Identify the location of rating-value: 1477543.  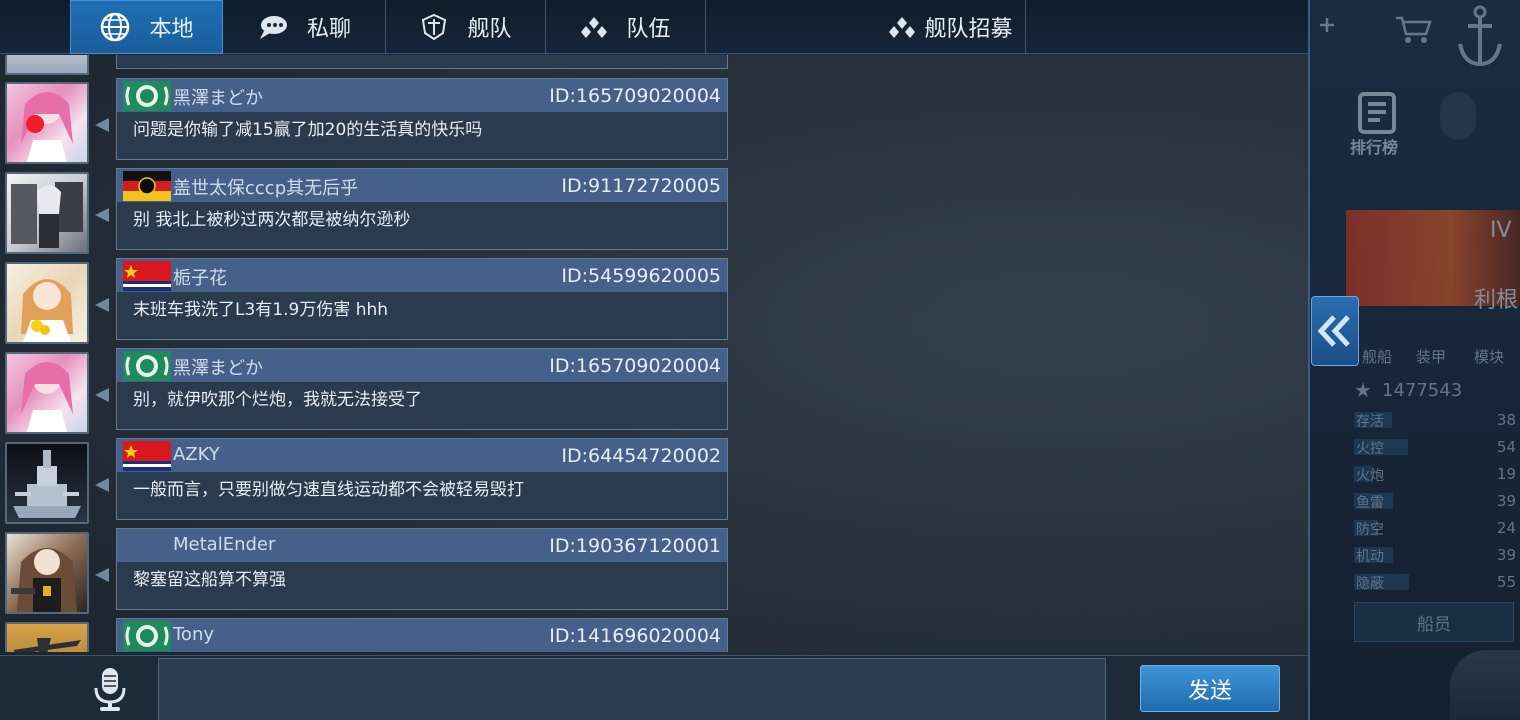
(1422, 390).